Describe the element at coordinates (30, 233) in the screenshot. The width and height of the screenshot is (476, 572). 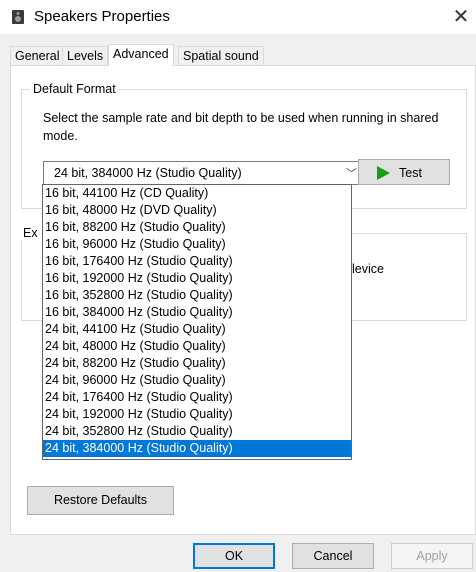
I see `exclusive-mode-title: Ex` at that location.